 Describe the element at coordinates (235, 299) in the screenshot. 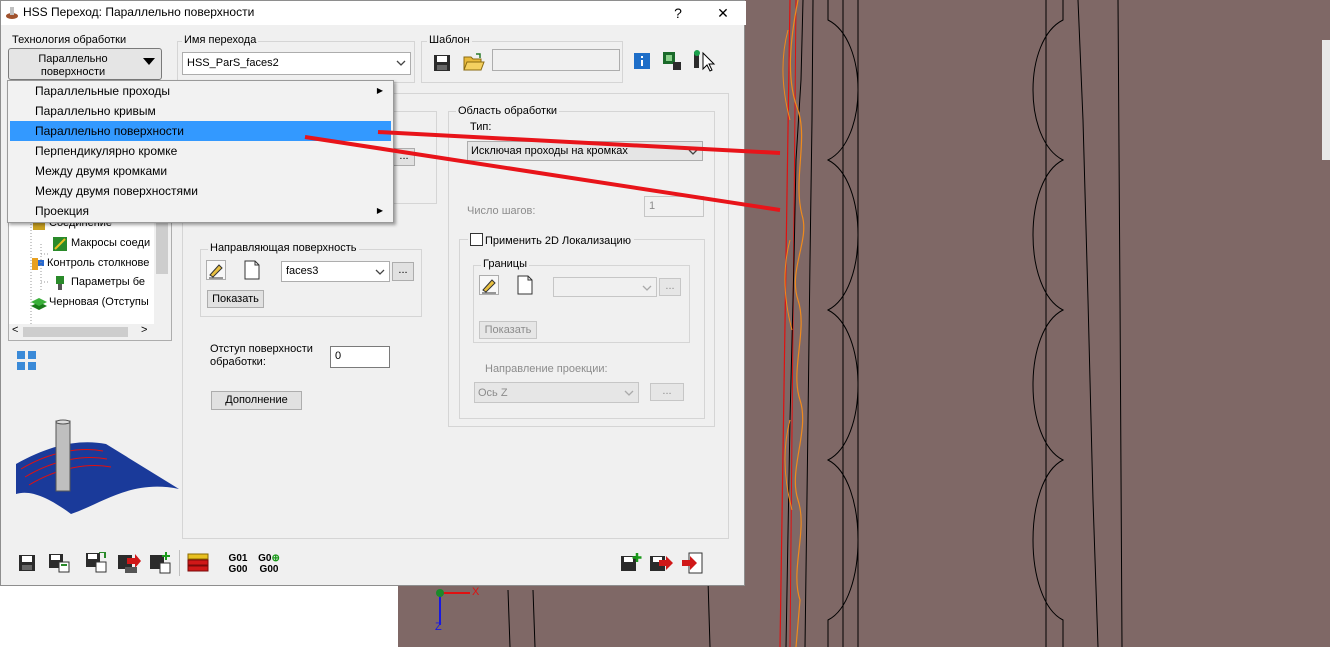

I see `guide-surface-show-button: Показать` at that location.